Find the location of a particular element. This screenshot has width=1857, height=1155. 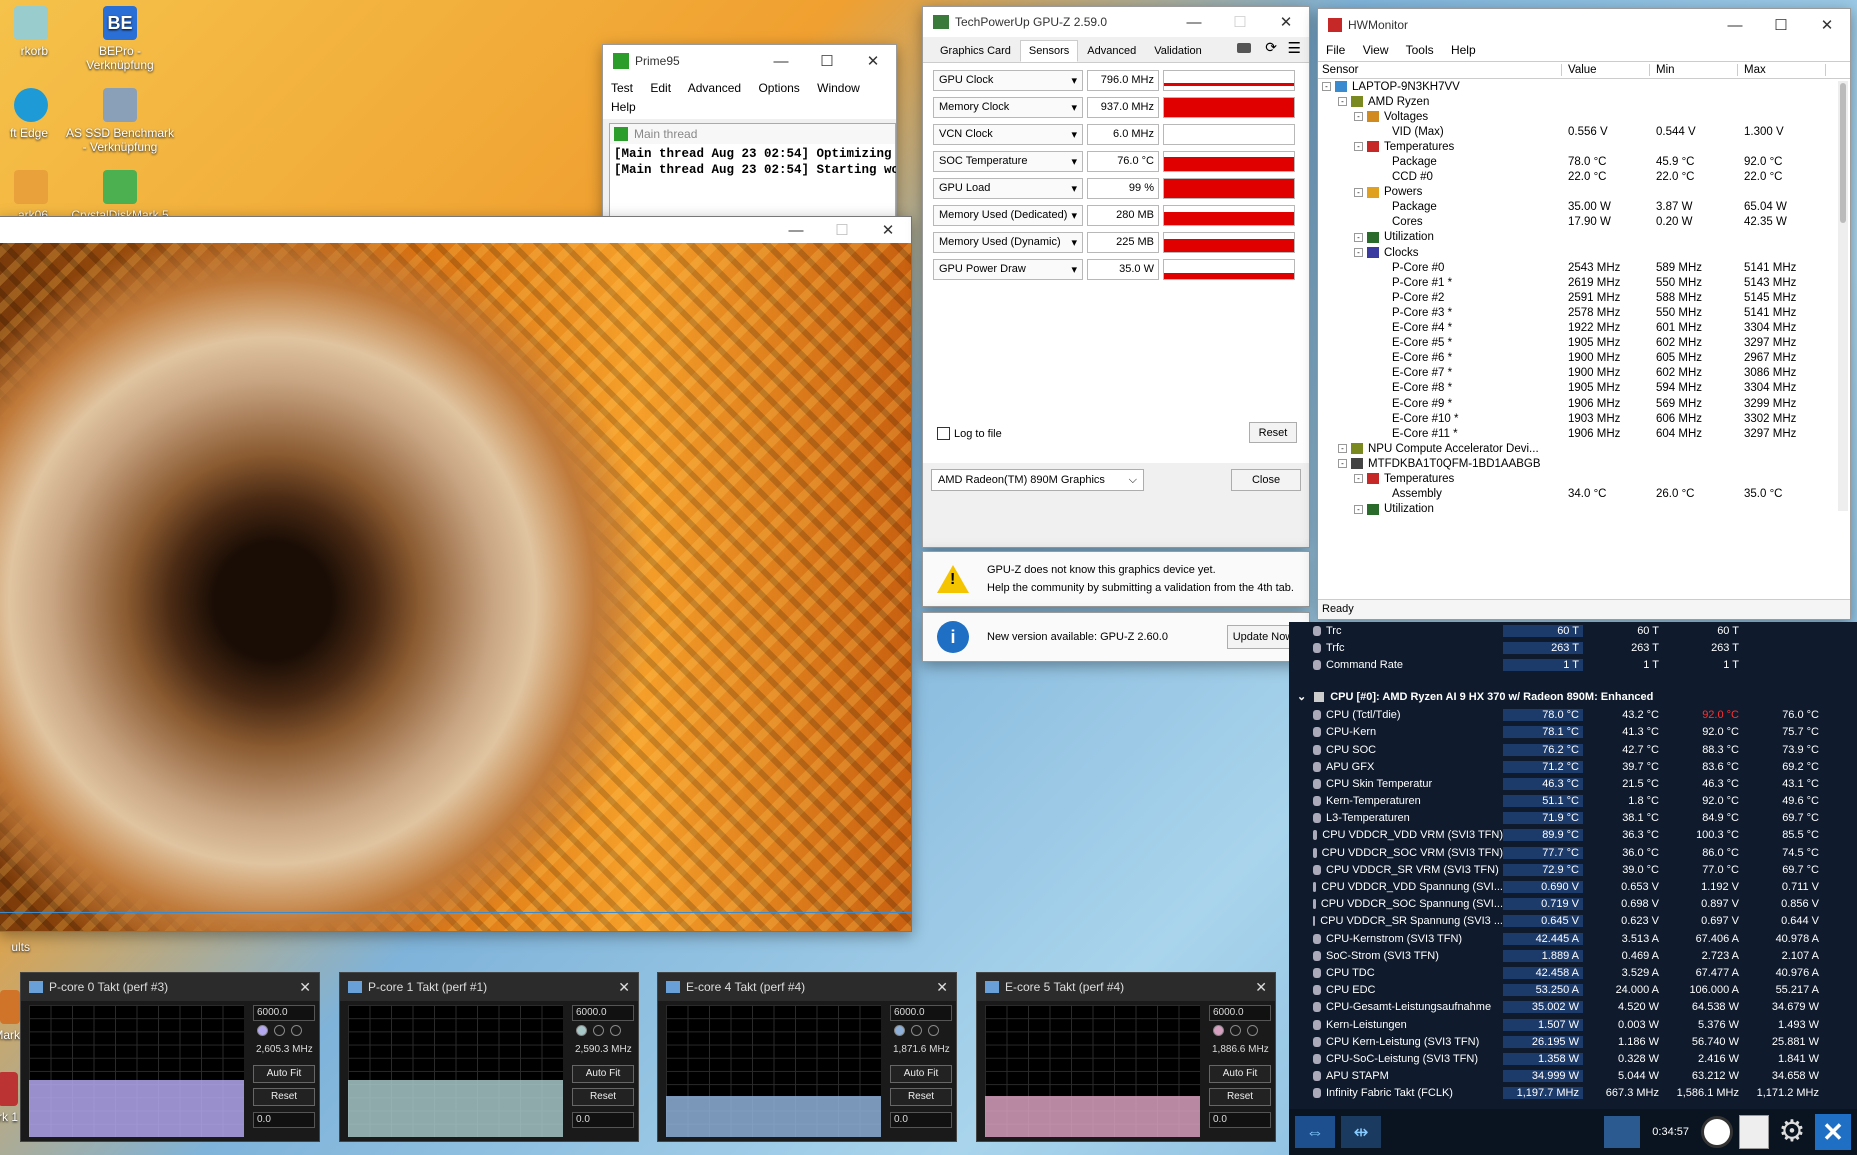

sensor-tree-row: - MTFDKBA1T0QFM-1BD1AABGB is located at coordinates (1586, 463).